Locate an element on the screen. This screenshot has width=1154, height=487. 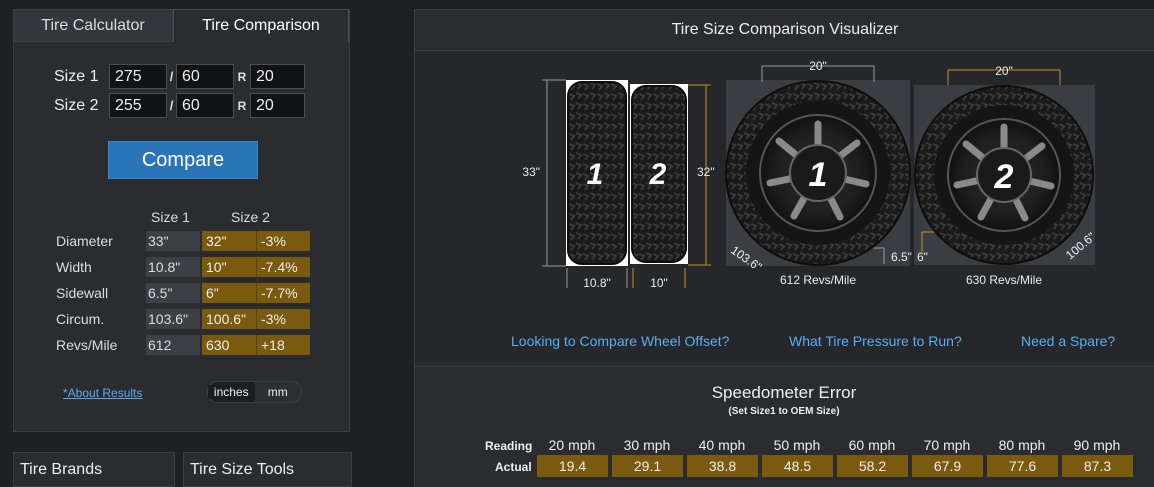
row-label: Revs/Mile is located at coordinates (87, 345).